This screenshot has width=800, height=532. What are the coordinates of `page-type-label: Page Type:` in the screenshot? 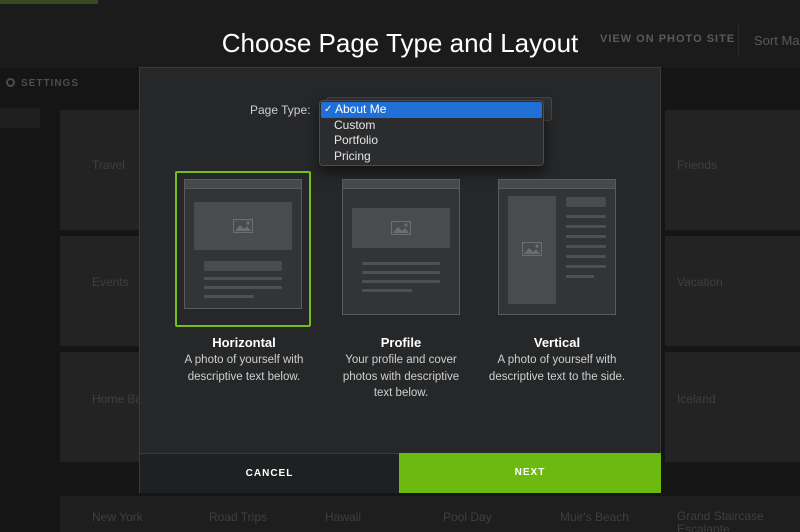 It's located at (280, 110).